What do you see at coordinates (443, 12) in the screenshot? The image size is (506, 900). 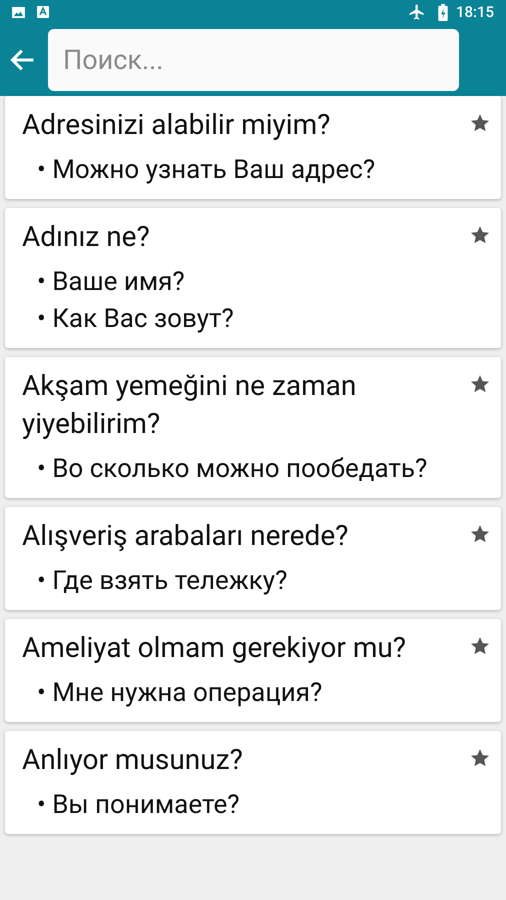 I see `battery-charging-icon` at bounding box center [443, 12].